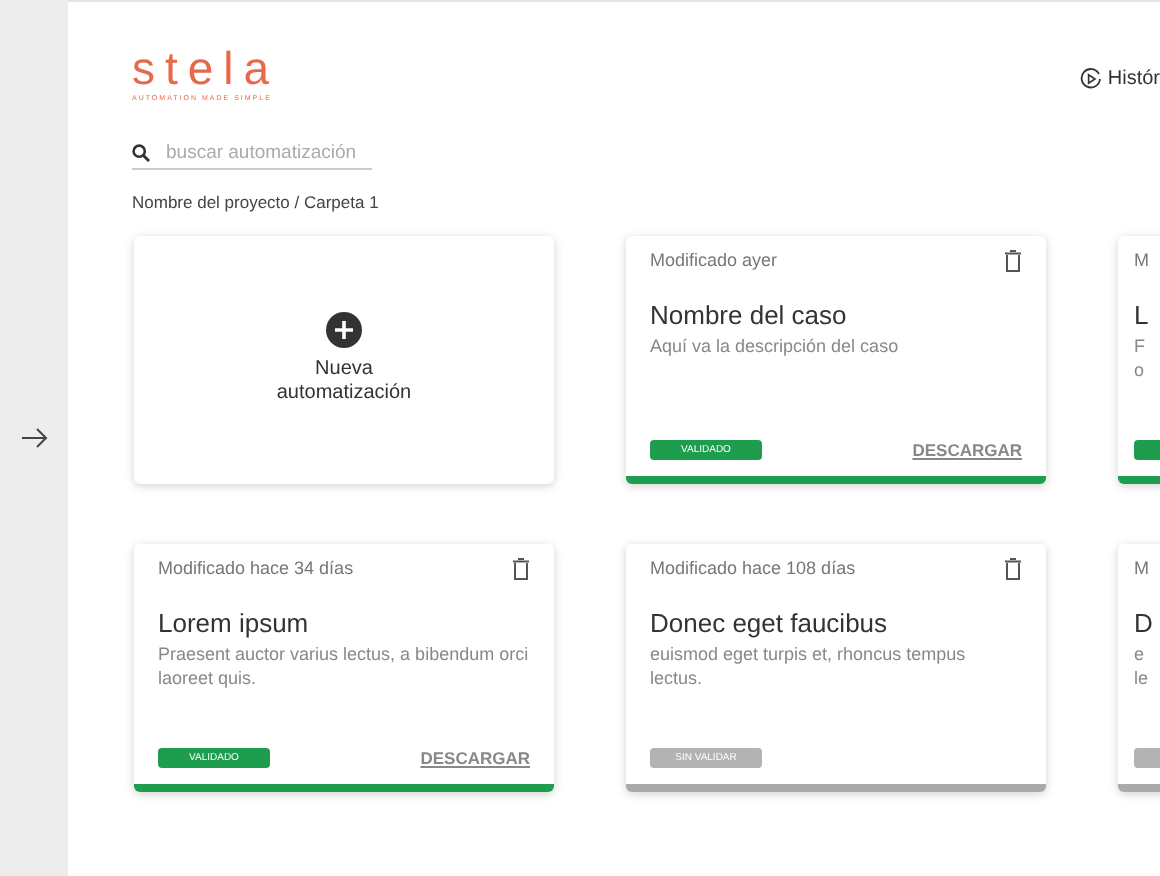 The width and height of the screenshot is (1160, 876). What do you see at coordinates (34, 438) in the screenshot?
I see `expand-arrow-icon` at bounding box center [34, 438].